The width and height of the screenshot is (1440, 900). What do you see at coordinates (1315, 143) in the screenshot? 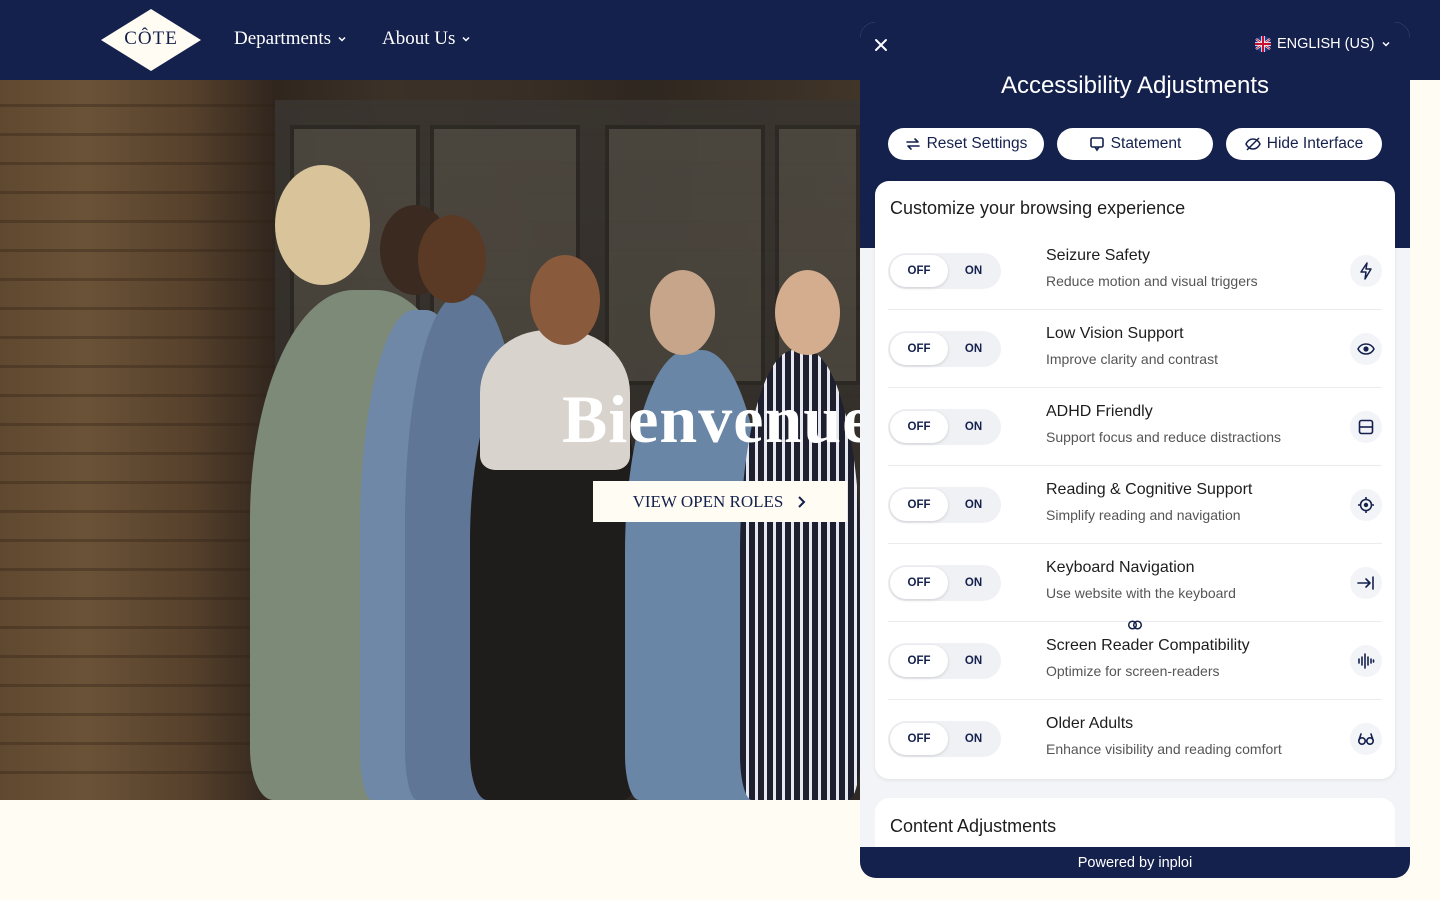
I see `hide-interface-label: Hide Interface` at bounding box center [1315, 143].